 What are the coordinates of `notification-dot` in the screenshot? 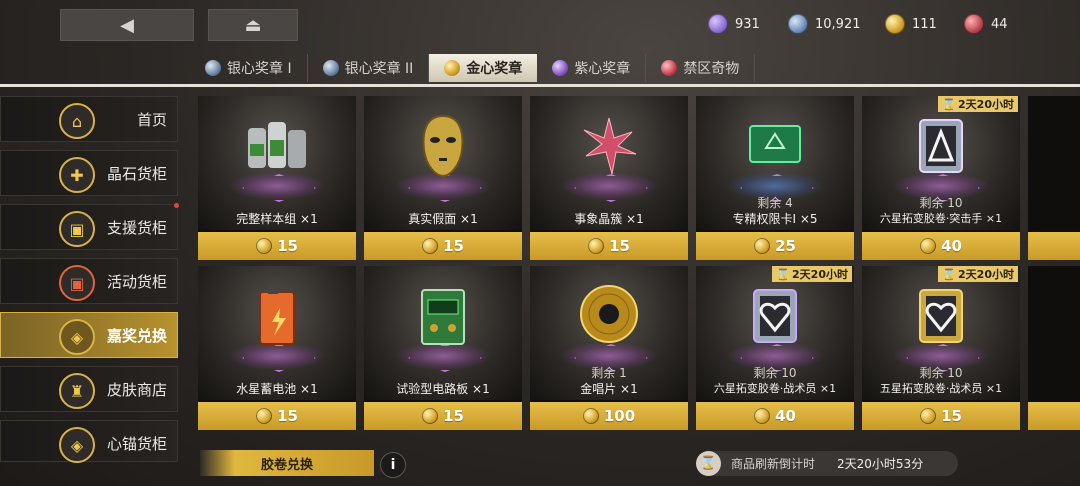 It's located at (176, 205).